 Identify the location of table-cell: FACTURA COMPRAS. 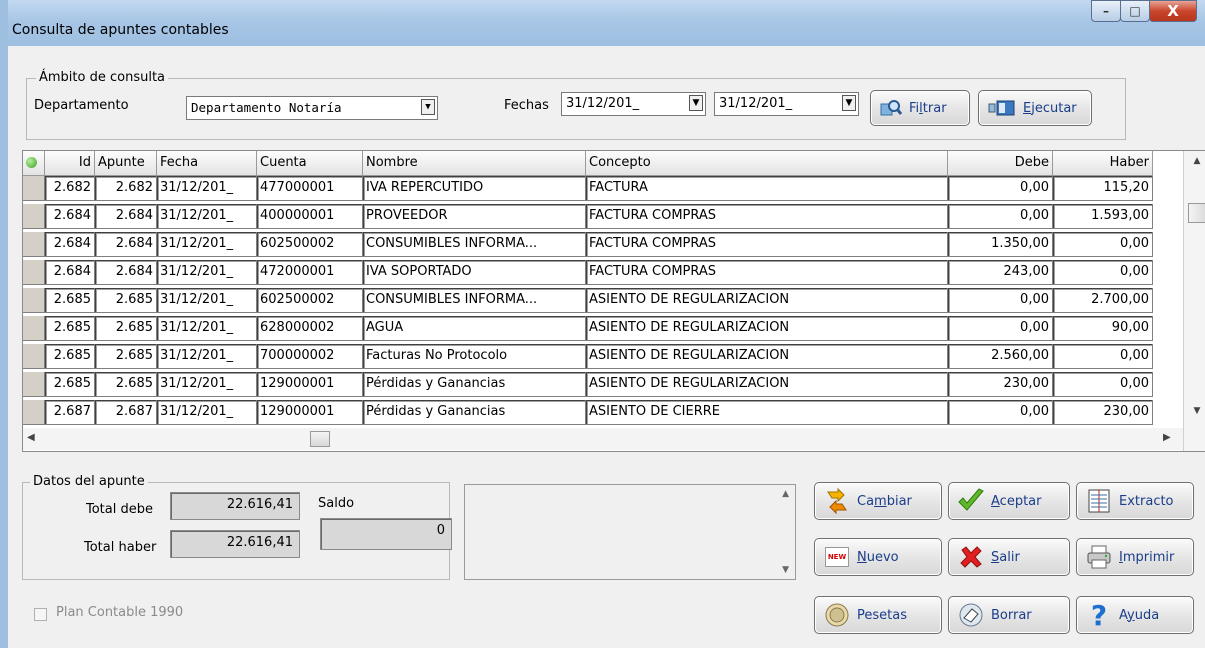
(767, 216).